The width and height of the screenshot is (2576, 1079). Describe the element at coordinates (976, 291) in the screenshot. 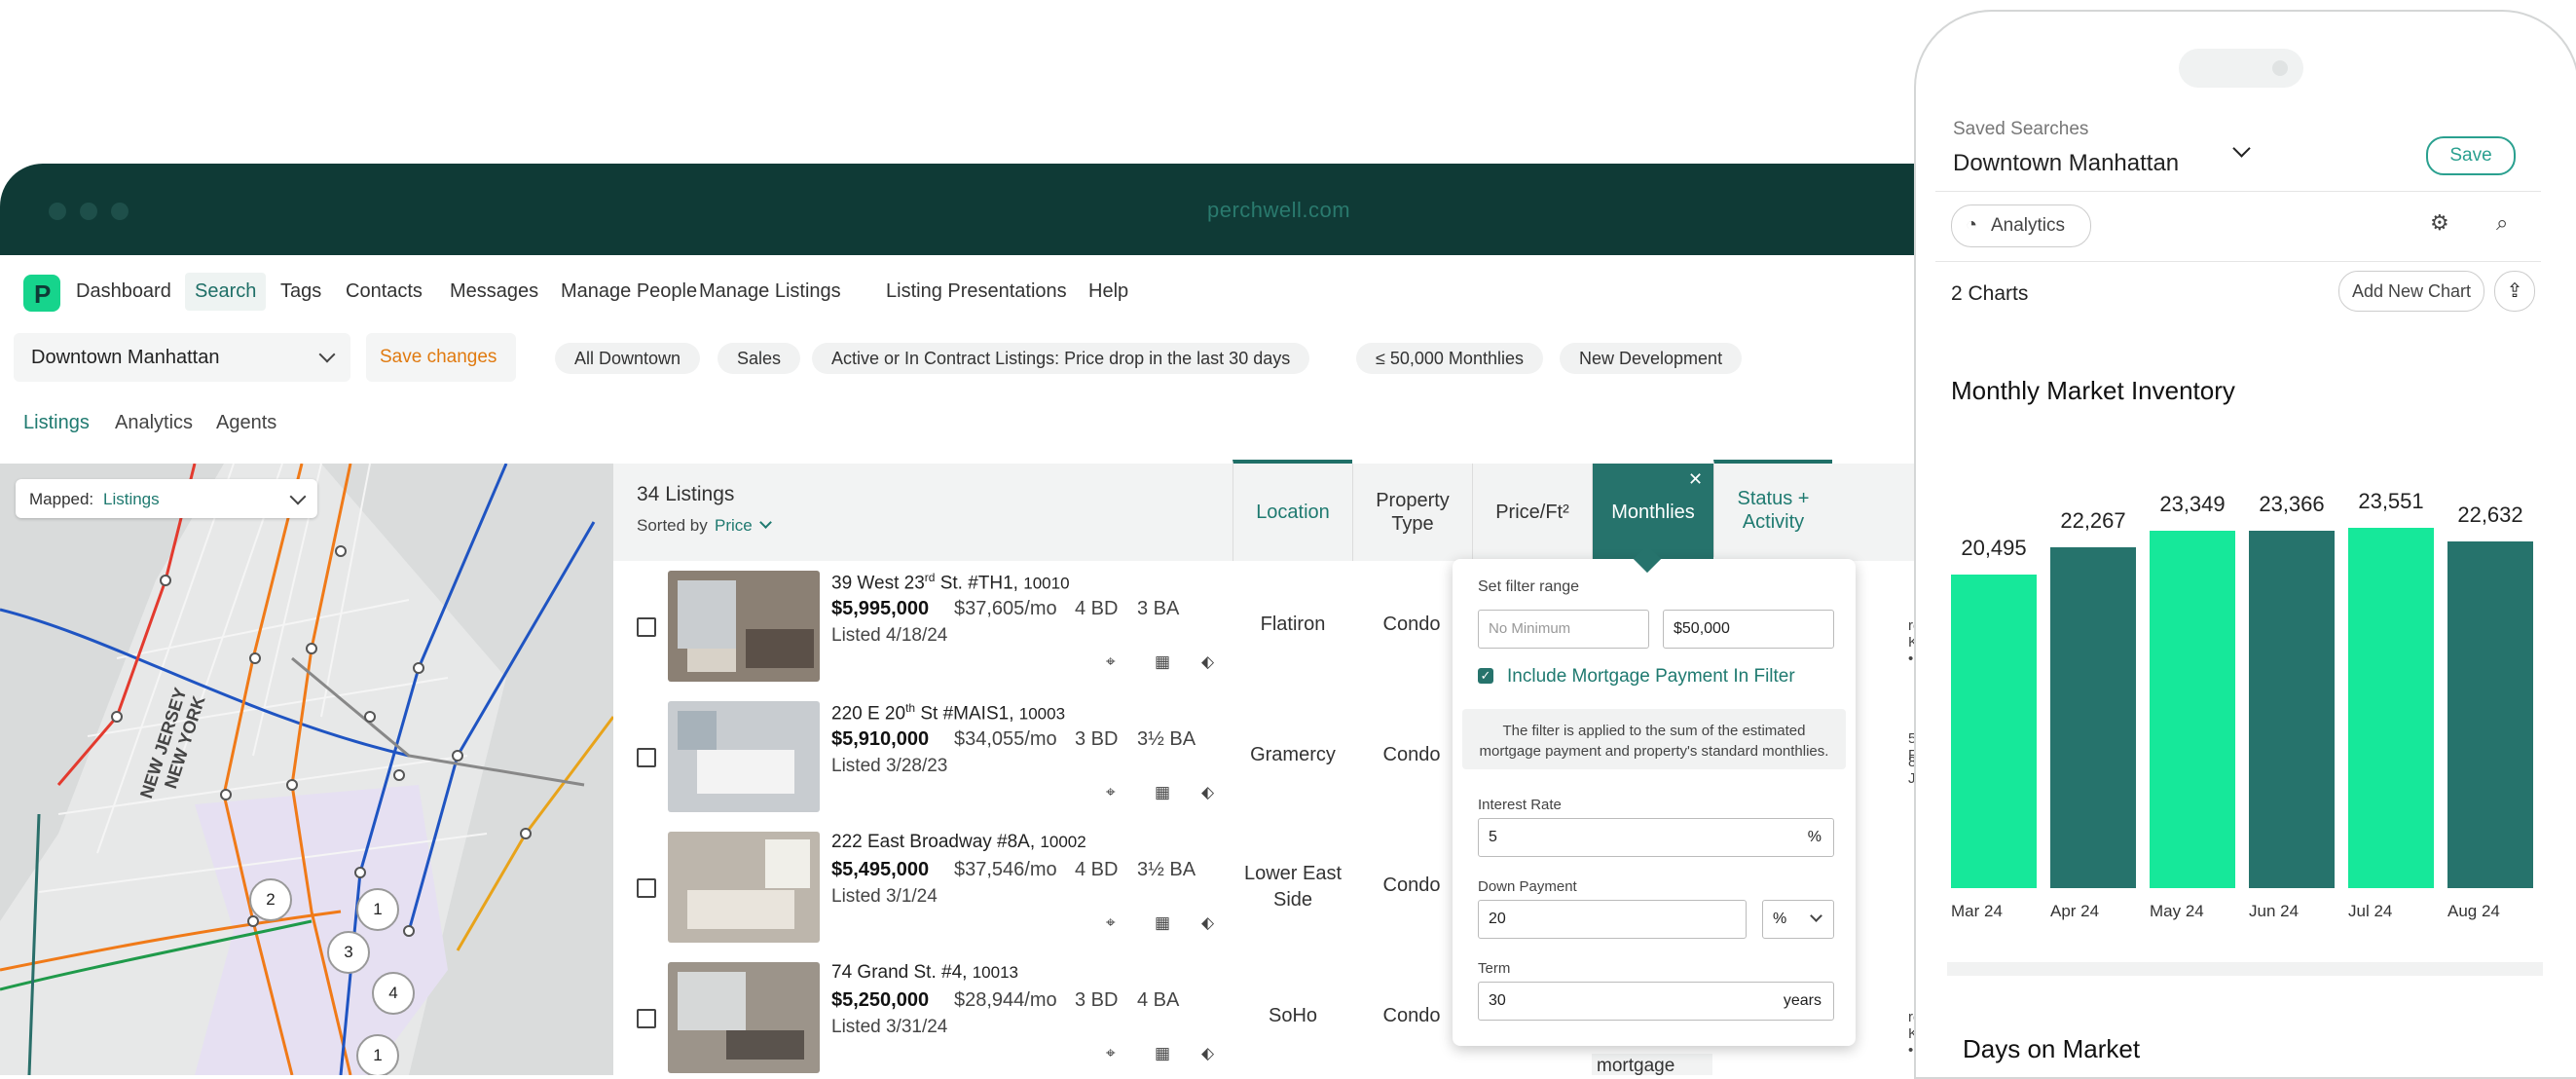

I see `nav-listing-presentations: Listing Presentations` at that location.